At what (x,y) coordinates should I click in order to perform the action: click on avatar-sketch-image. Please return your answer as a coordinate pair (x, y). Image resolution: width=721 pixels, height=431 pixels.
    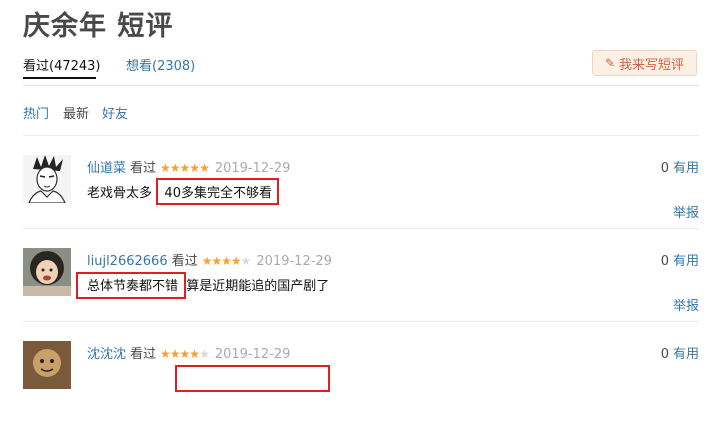
    Looking at the image, I should click on (47, 179).